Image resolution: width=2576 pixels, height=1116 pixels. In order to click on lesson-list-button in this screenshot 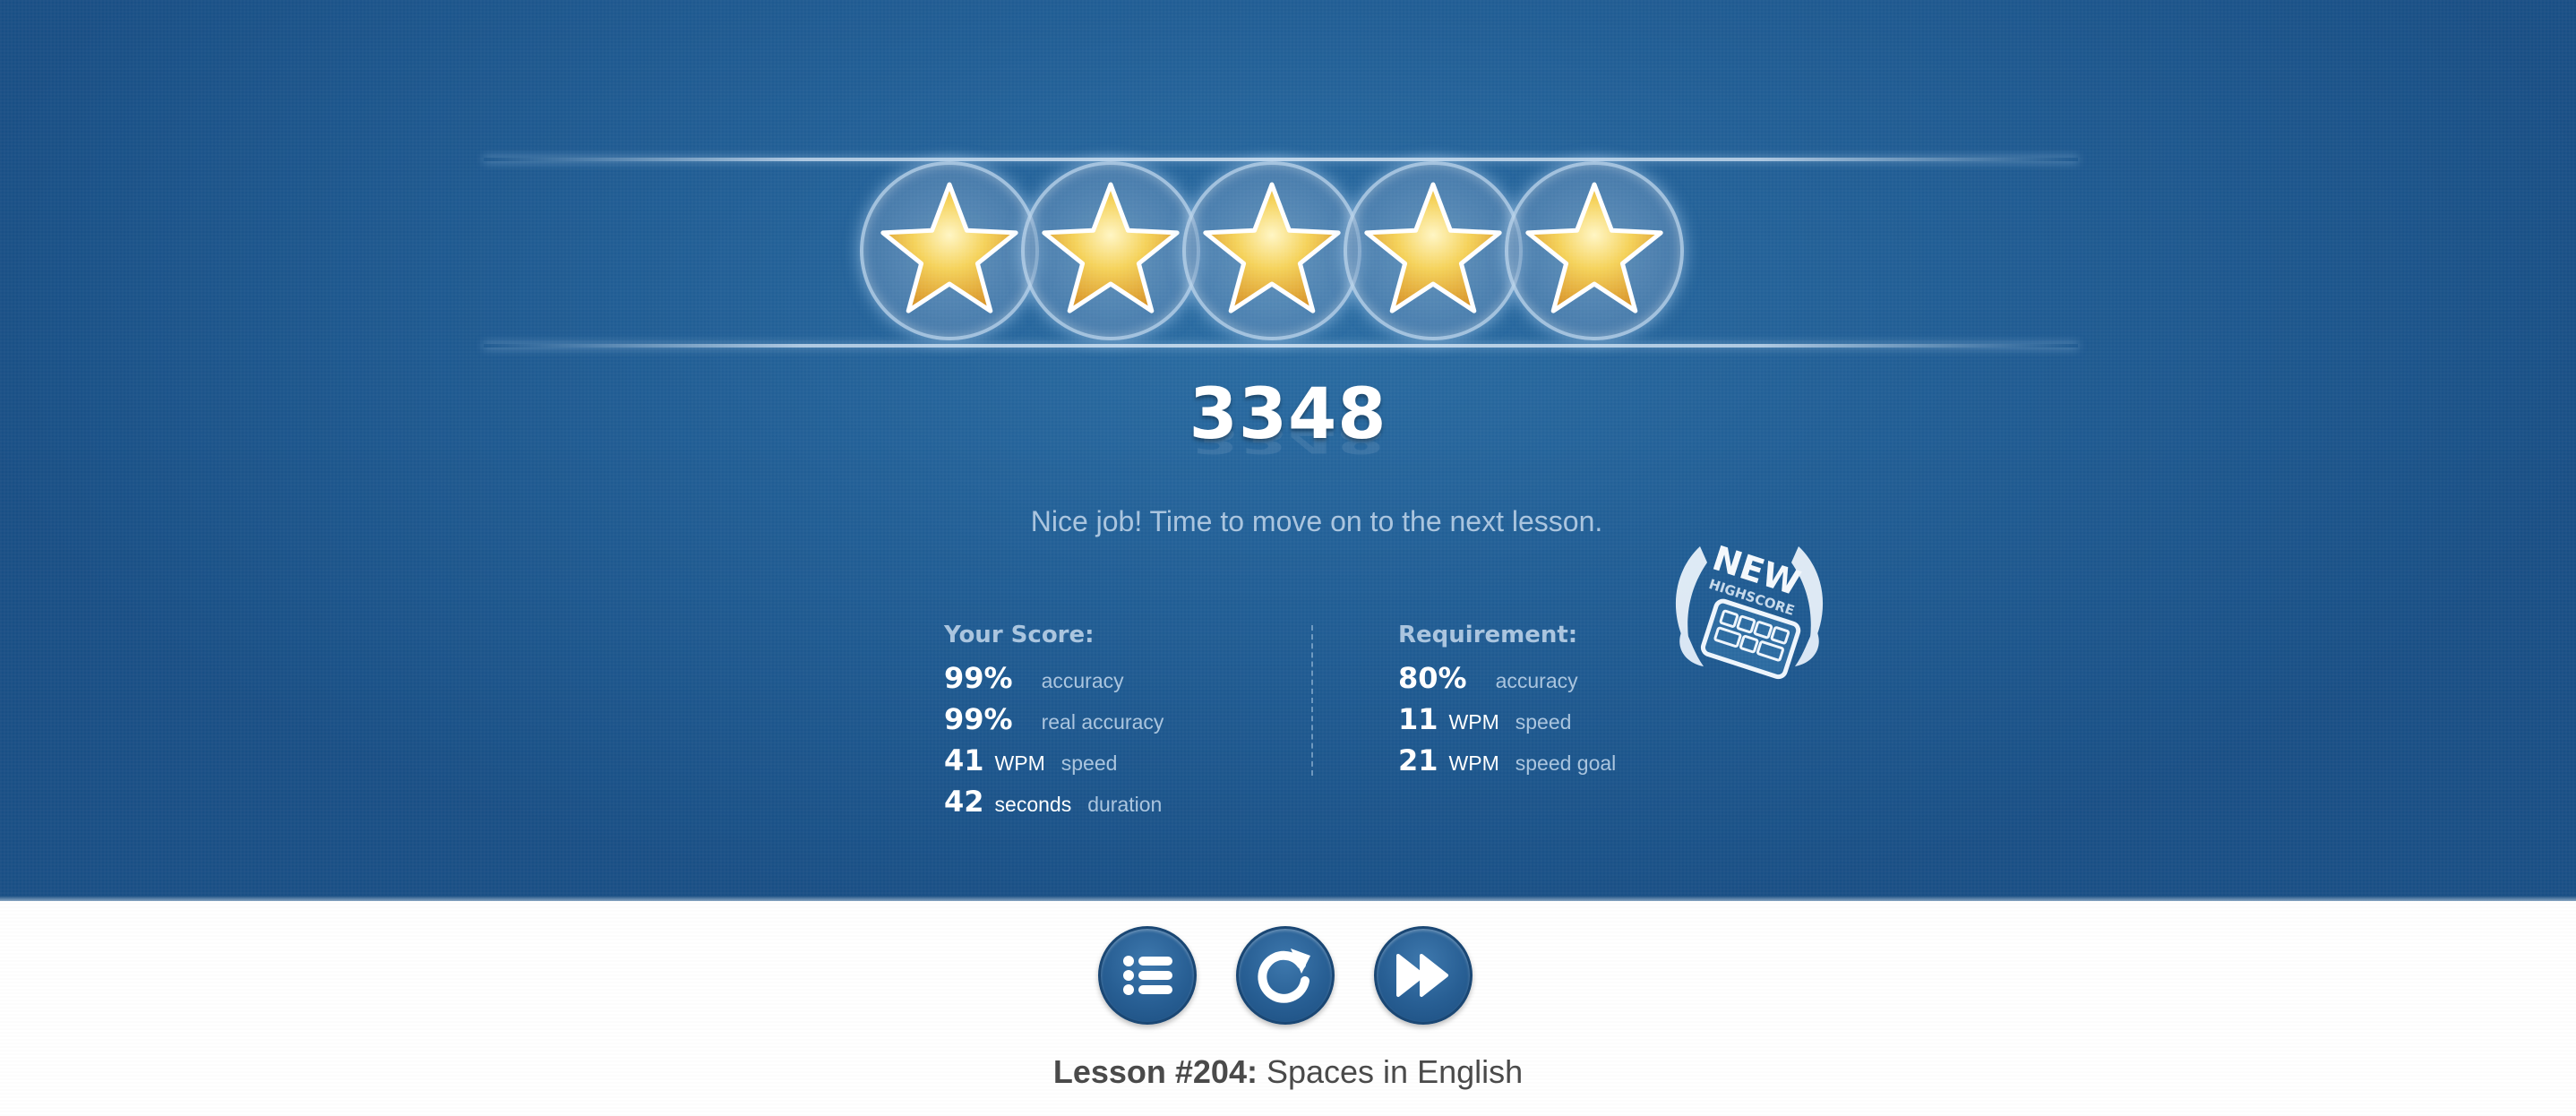, I will do `click(1147, 975)`.